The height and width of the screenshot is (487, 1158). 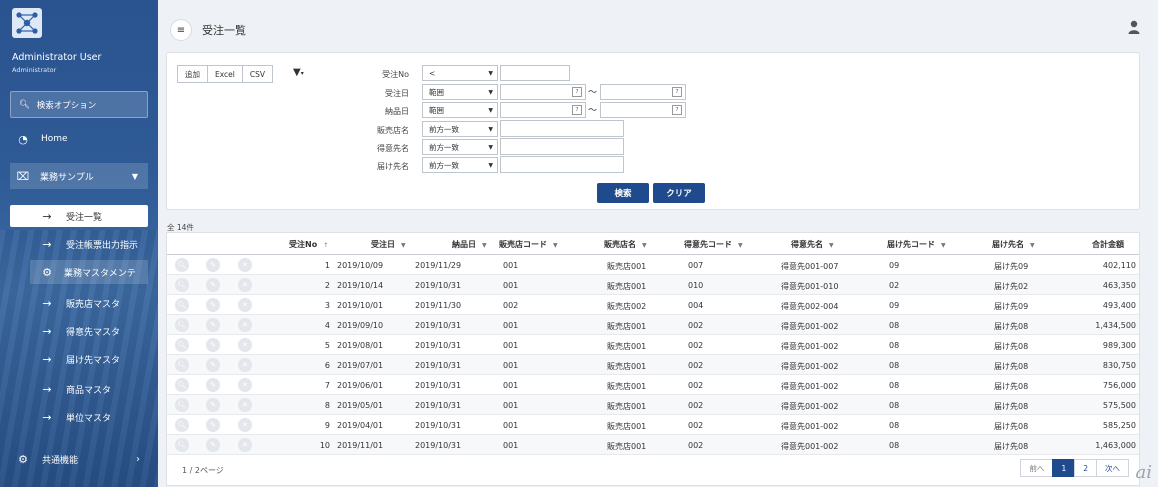 I want to click on search-button: 検索, so click(x=623, y=193).